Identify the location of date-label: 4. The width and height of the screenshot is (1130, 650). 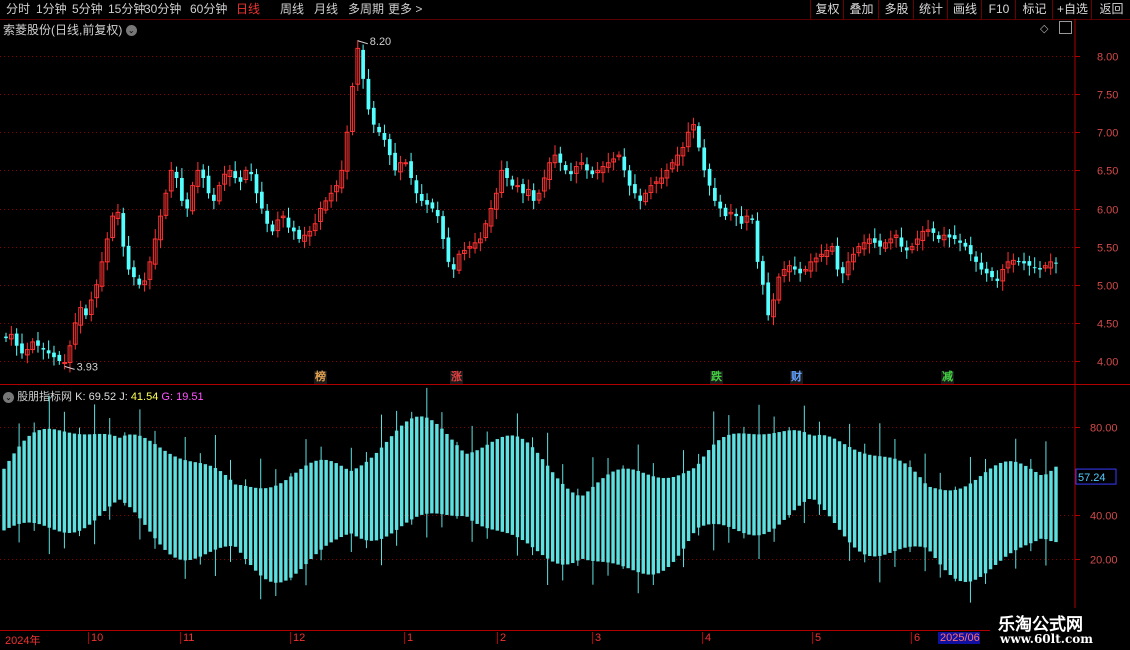
(706, 638).